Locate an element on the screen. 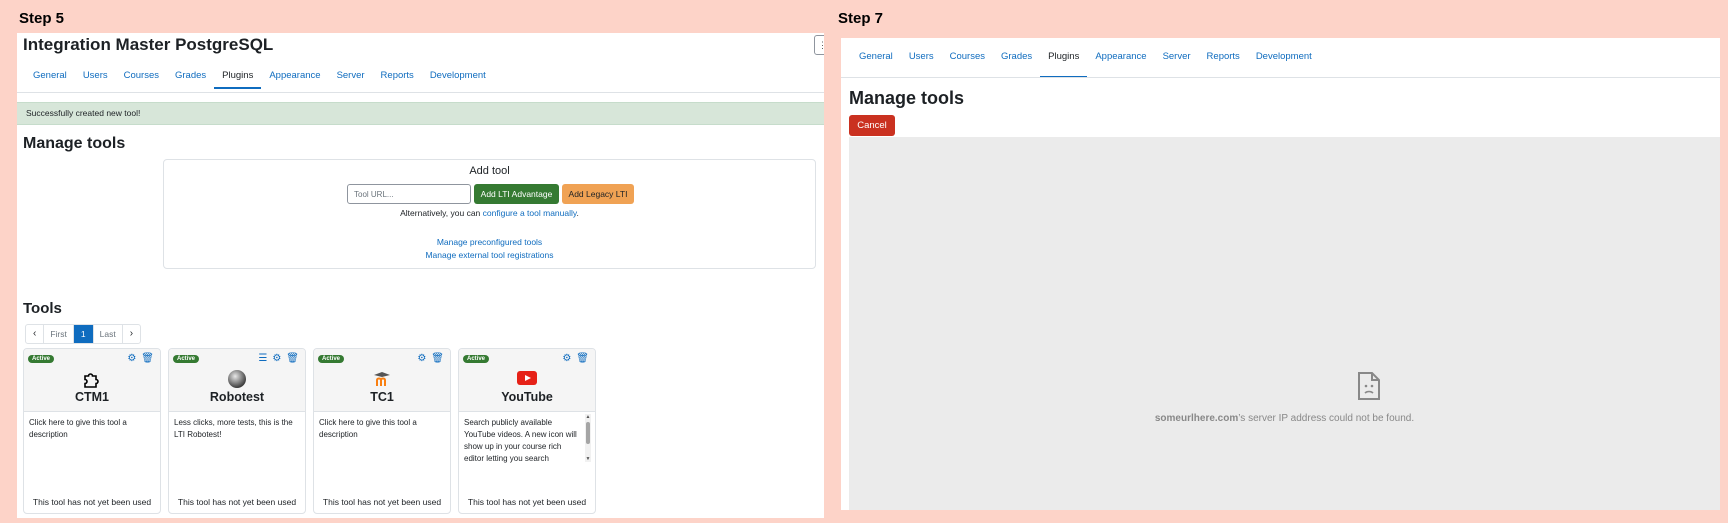 The height and width of the screenshot is (523, 1728). tools-heading: Tools is located at coordinates (42, 308).